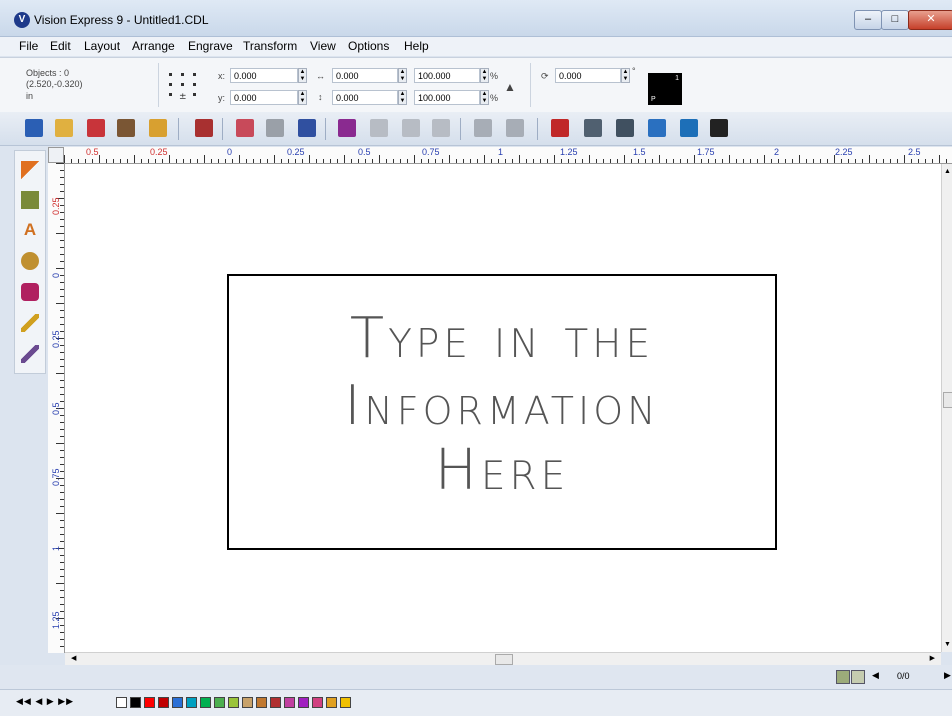  I want to click on fill-tool-icon, so click(30, 292).